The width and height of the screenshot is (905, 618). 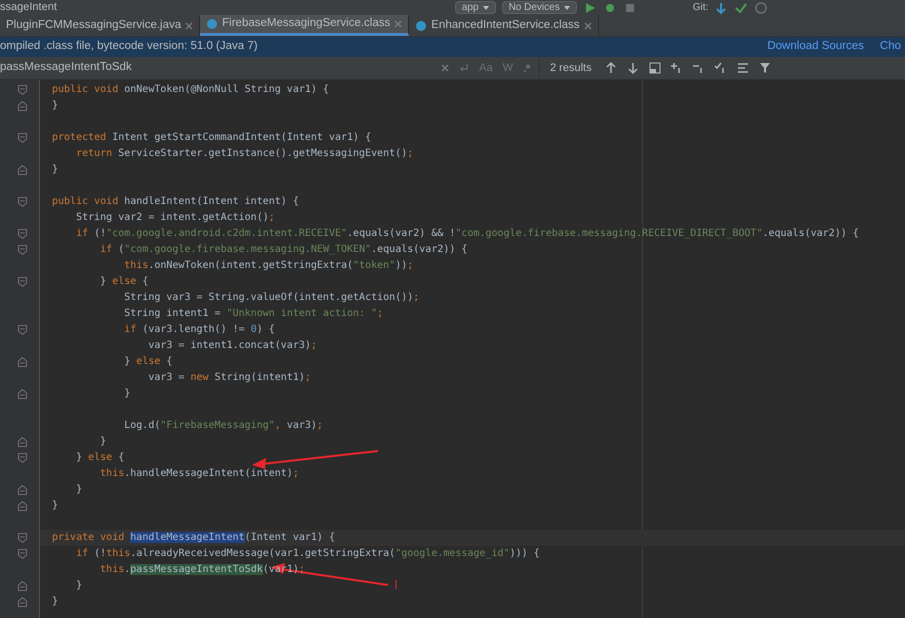 What do you see at coordinates (464, 68) in the screenshot?
I see `newline-icon` at bounding box center [464, 68].